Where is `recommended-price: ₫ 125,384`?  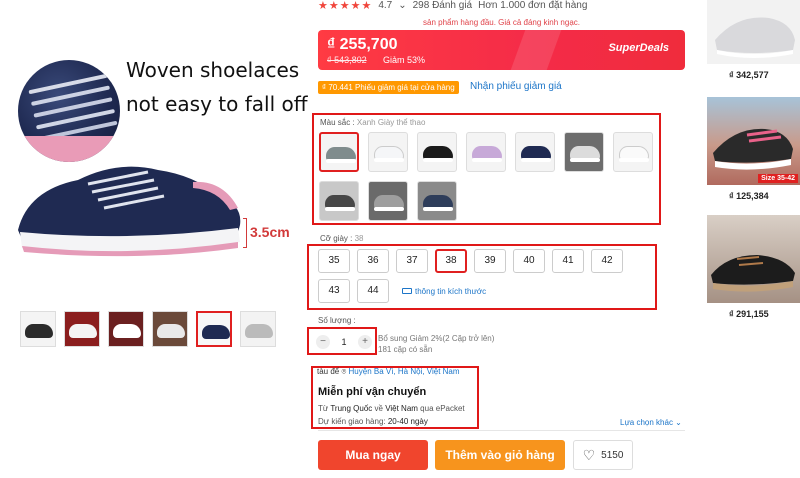 recommended-price: ₫ 125,384 is located at coordinates (749, 196).